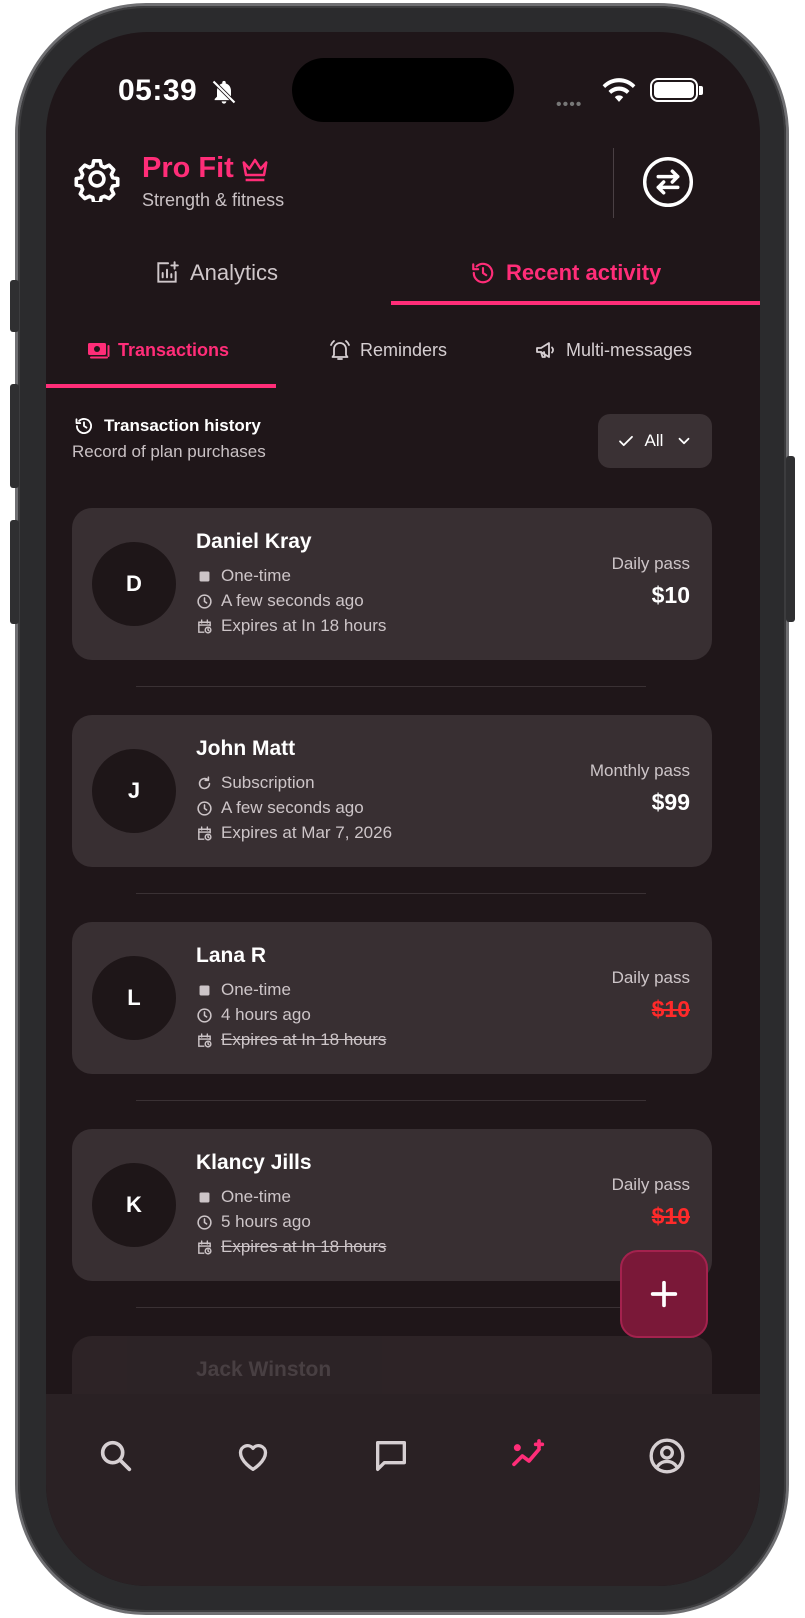  What do you see at coordinates (158, 90) in the screenshot?
I see `status-time: 05:39` at bounding box center [158, 90].